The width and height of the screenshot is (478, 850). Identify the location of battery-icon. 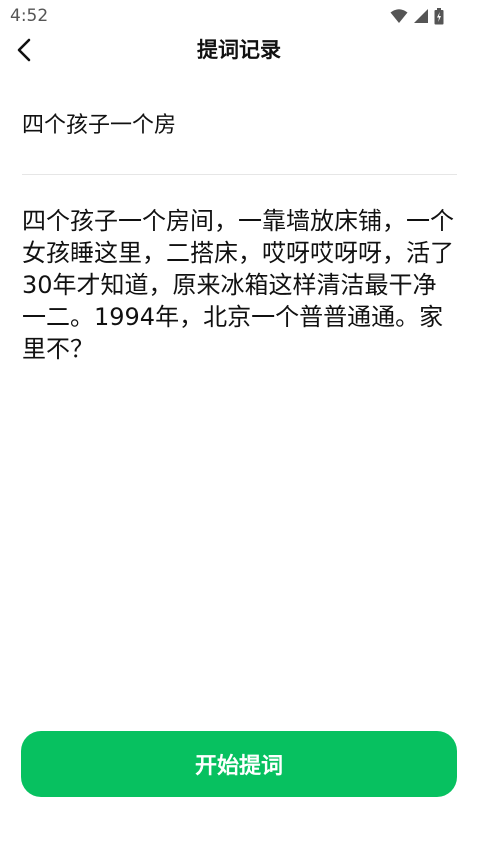
(439, 16).